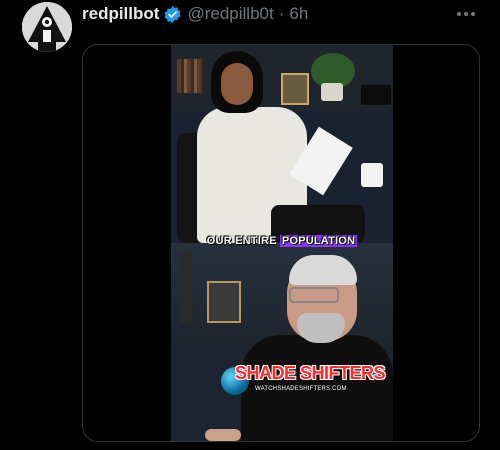 The image size is (500, 450). Describe the element at coordinates (243, 241) in the screenshot. I see `caption-text: OUR ENTIRE` at that location.